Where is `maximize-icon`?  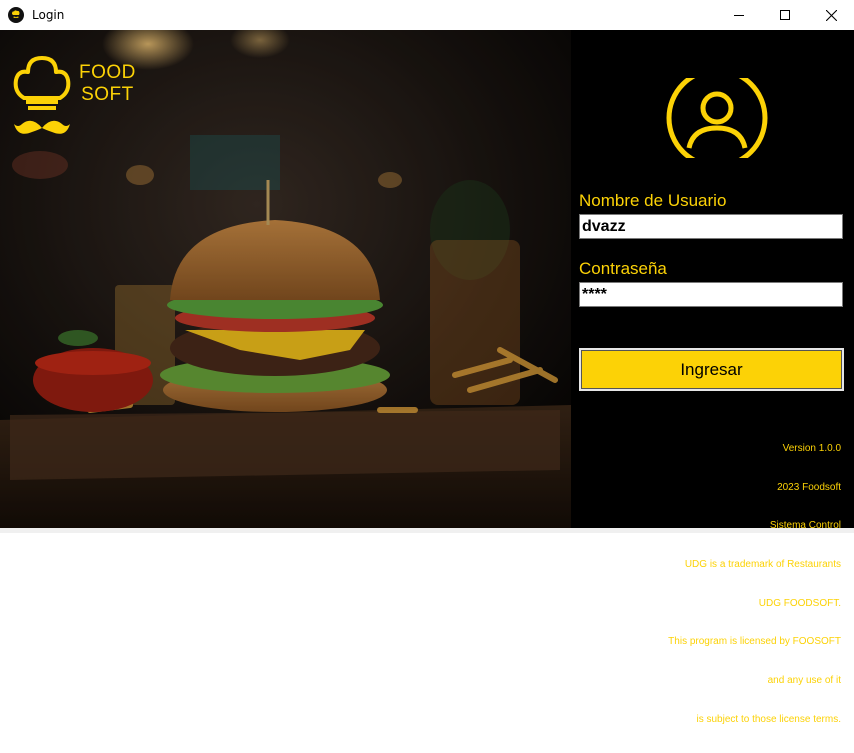 maximize-icon is located at coordinates (785, 15).